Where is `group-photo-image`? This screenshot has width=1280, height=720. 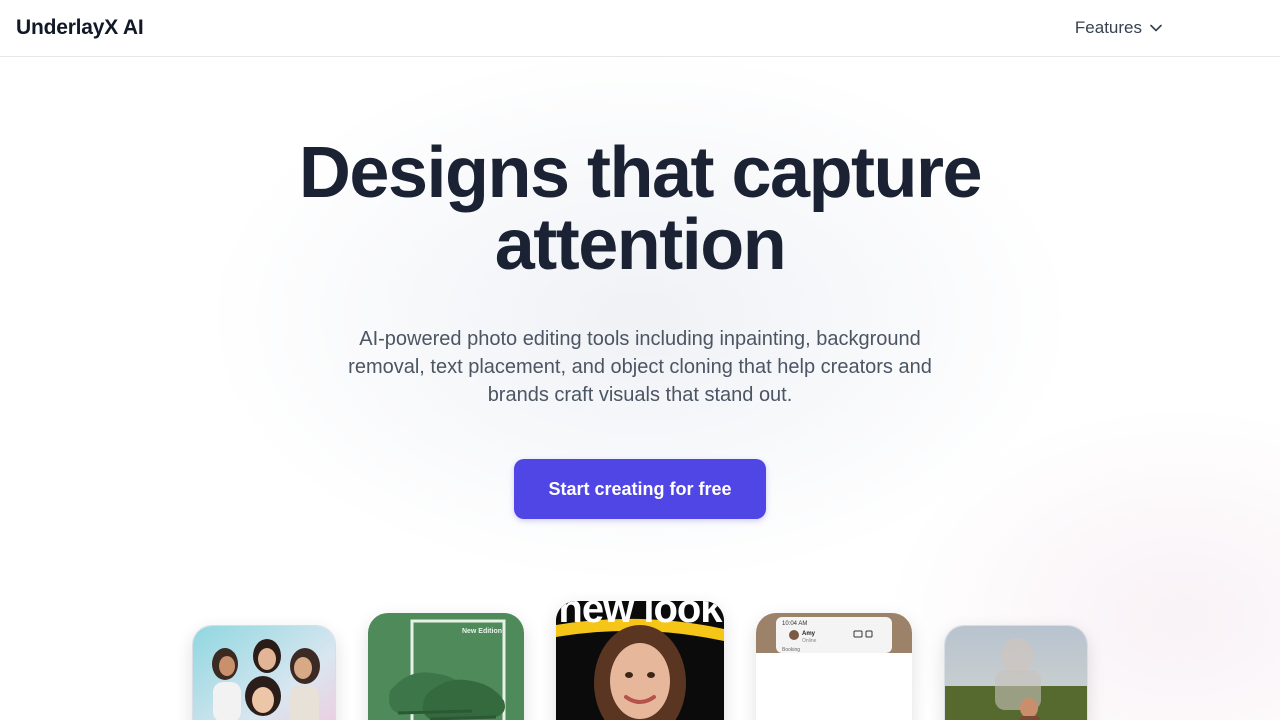 group-photo-image is located at coordinates (264, 673).